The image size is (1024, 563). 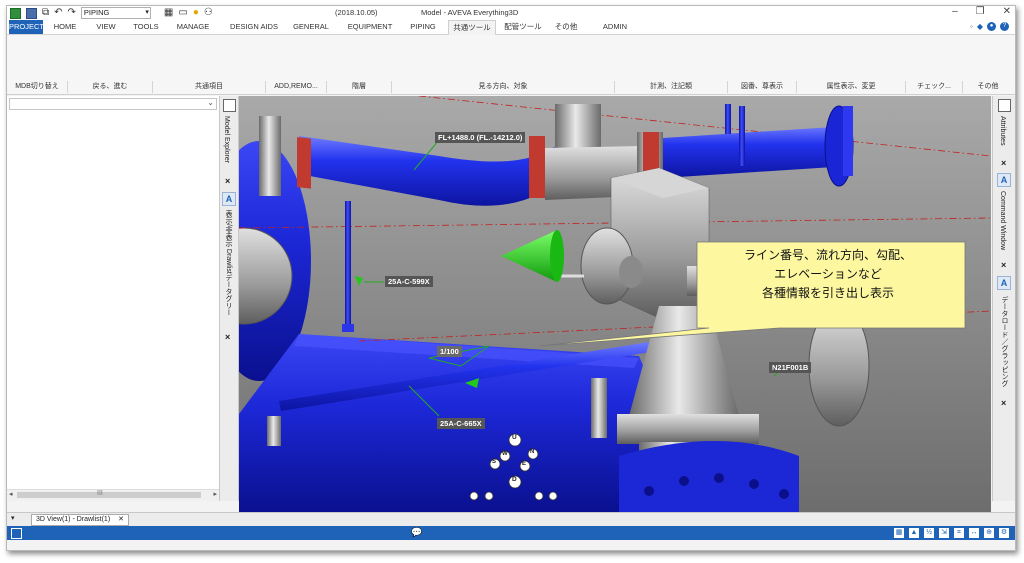 I want to click on save-icon, so click(x=31, y=13).